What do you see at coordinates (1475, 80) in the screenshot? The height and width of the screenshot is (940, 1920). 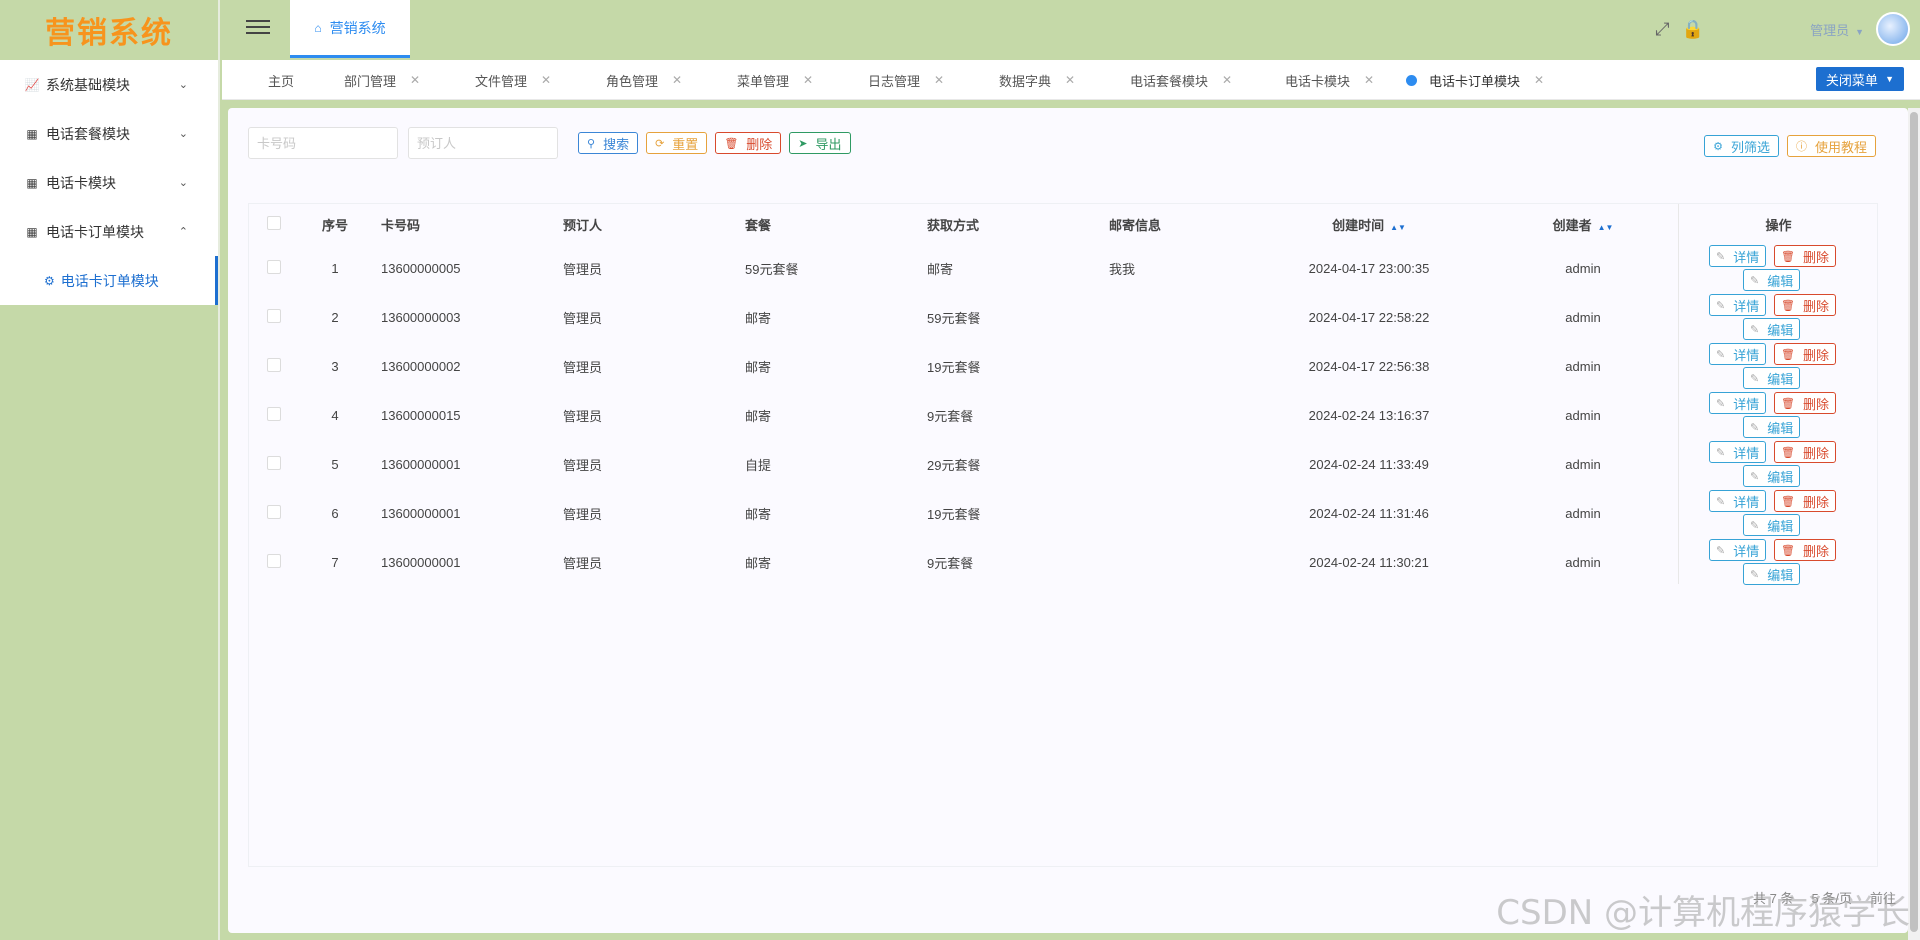 I see `tag-card-order: 电话卡订单模块 ✕` at bounding box center [1475, 80].